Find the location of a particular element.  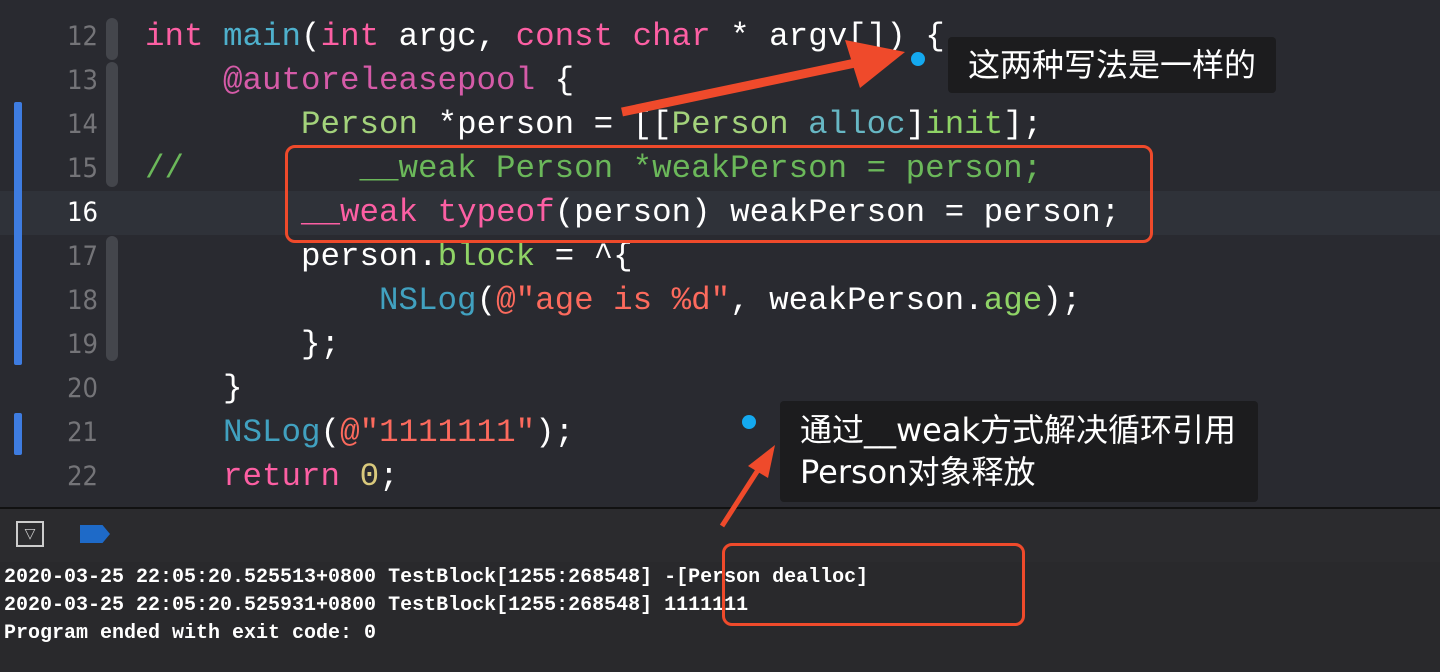

annotation-bubble-top: 这两种写法是一样的 is located at coordinates (1112, 65).